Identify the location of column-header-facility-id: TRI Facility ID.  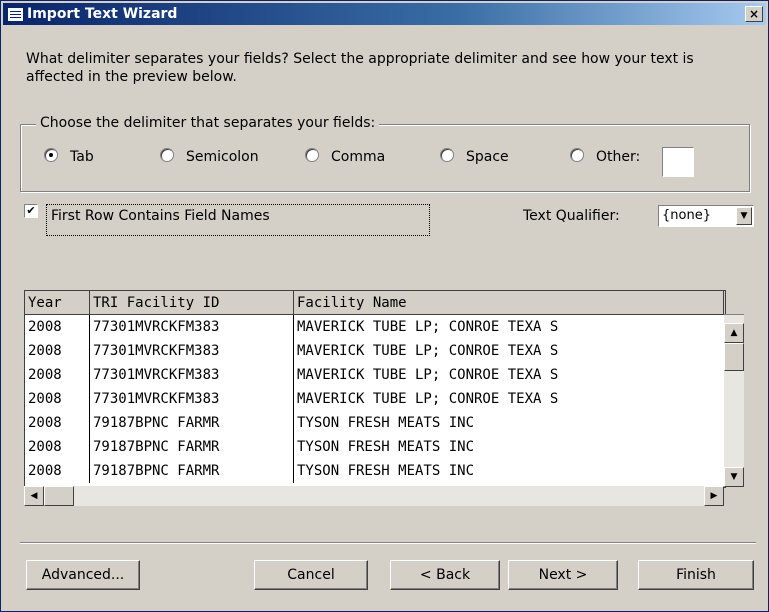
(192, 303).